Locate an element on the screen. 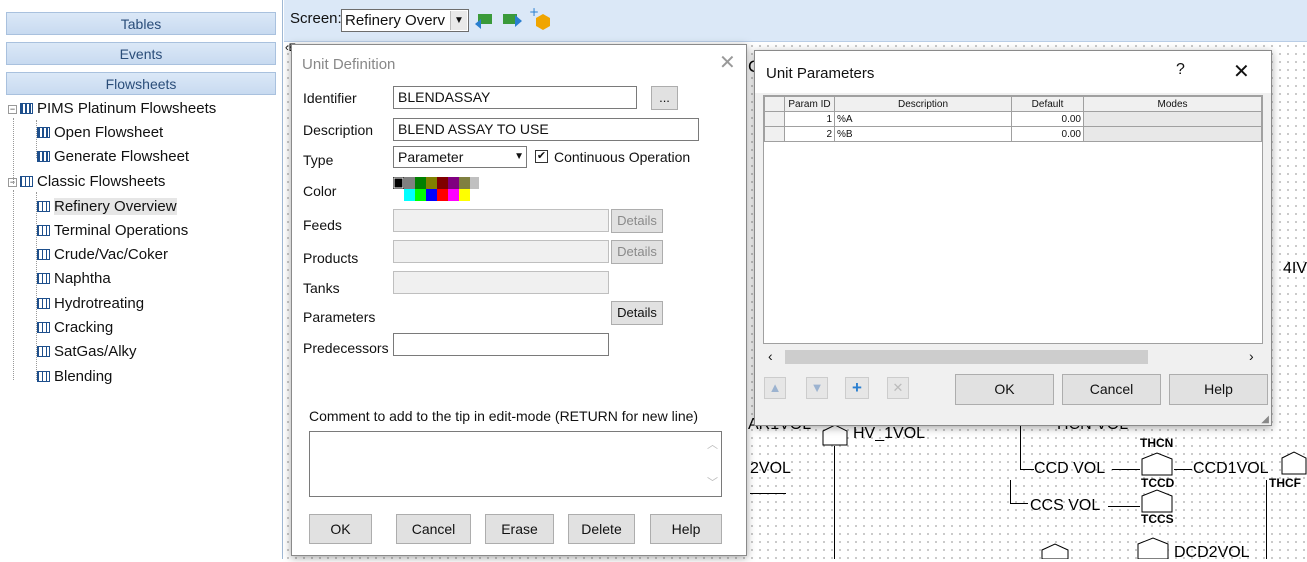 The height and width of the screenshot is (562, 1307). back-arrow-icon is located at coordinates (485, 20).